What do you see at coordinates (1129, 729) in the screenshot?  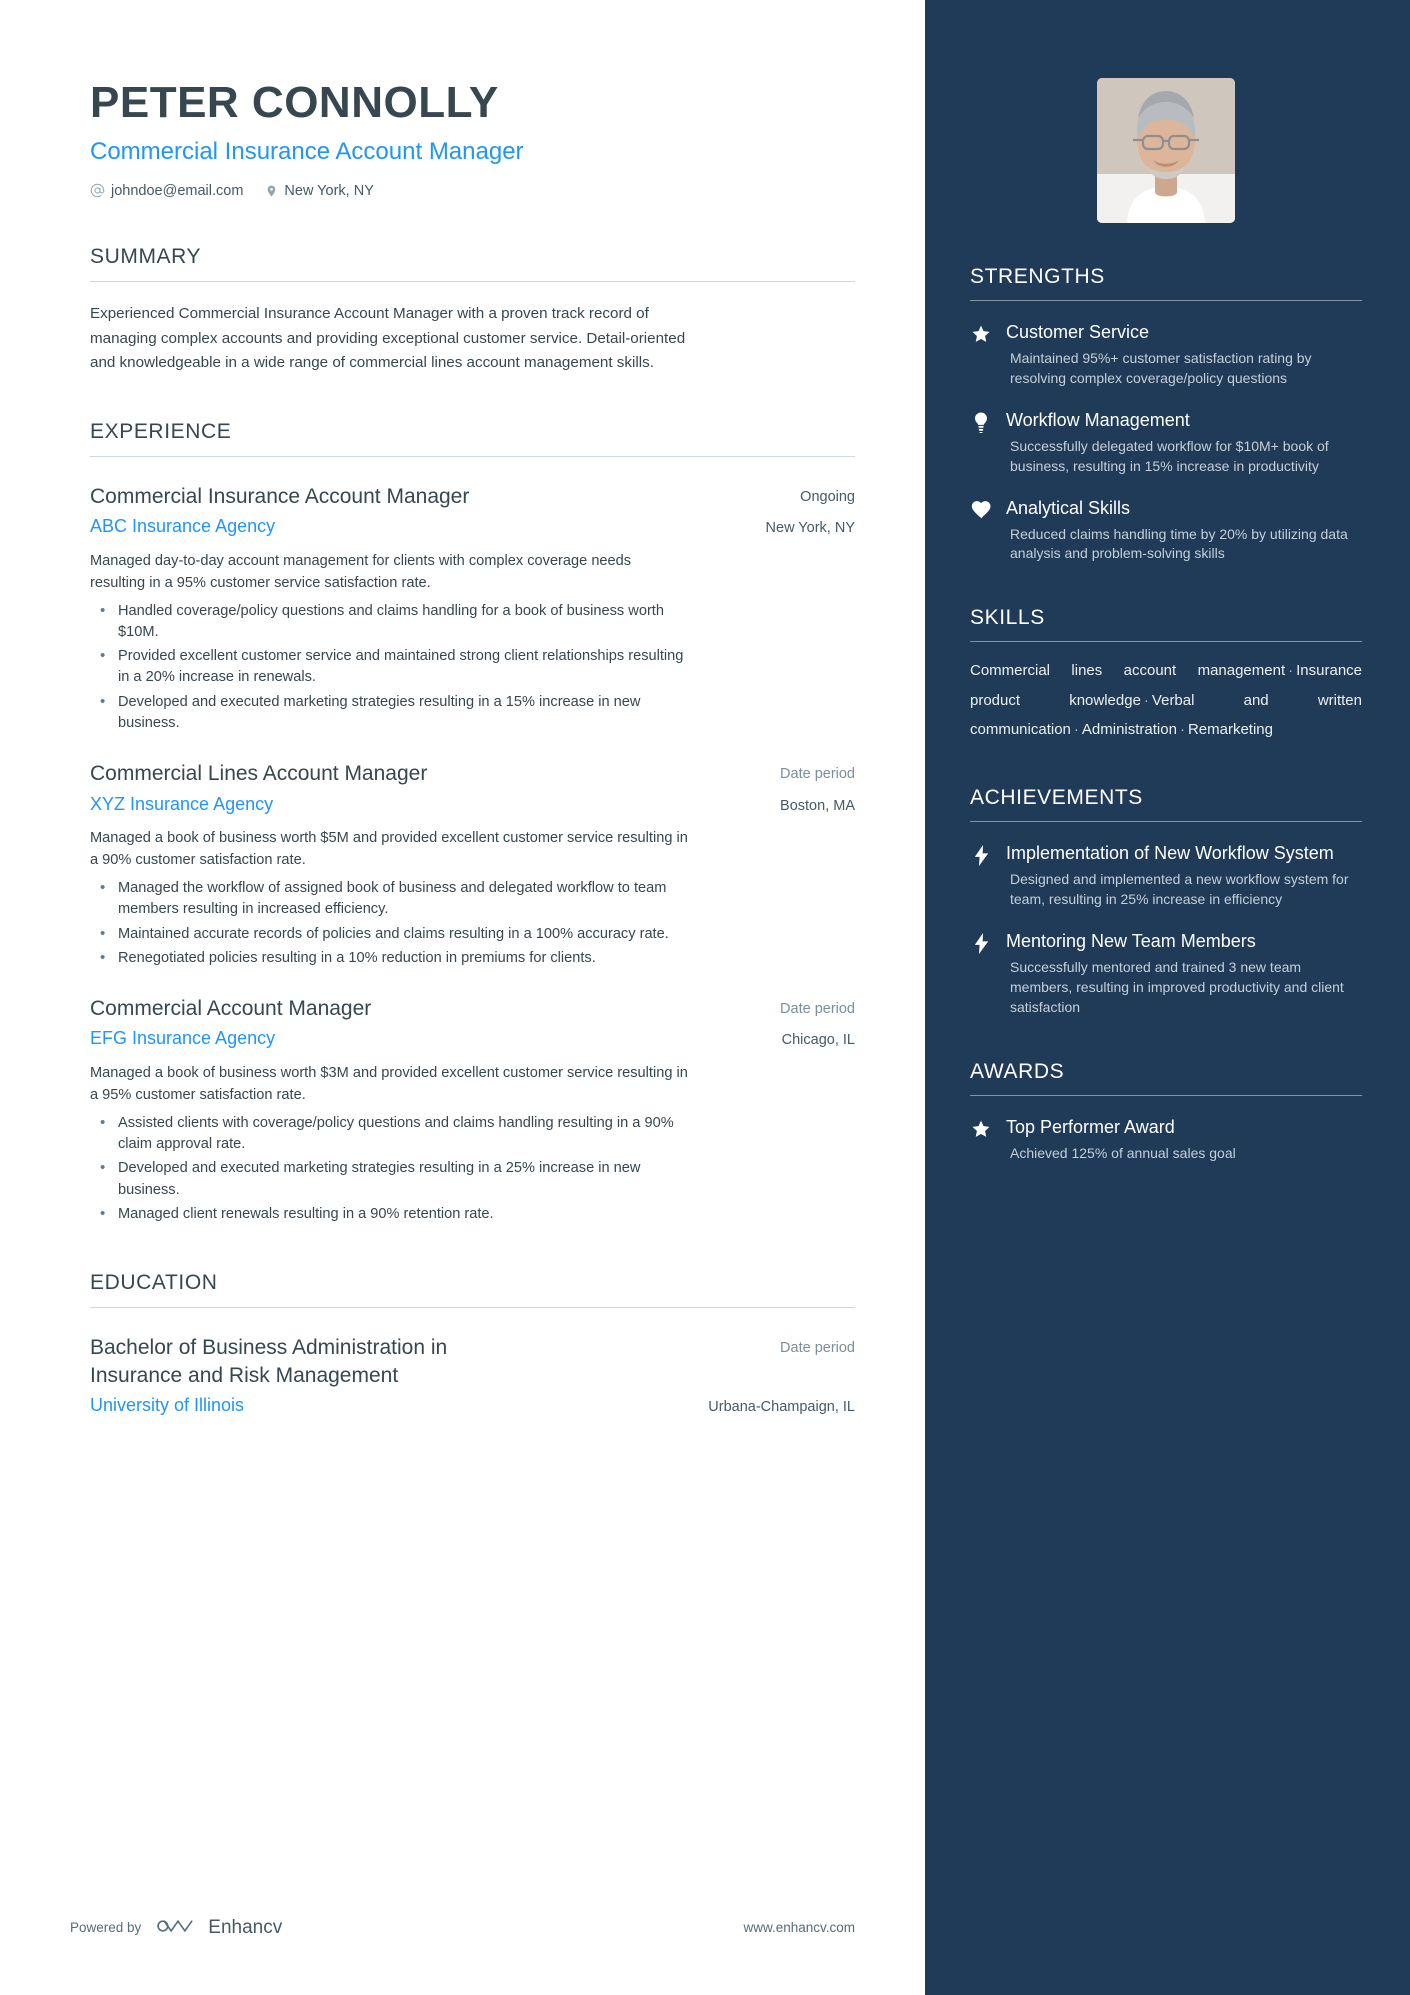 I see `skill-item: Administration` at bounding box center [1129, 729].